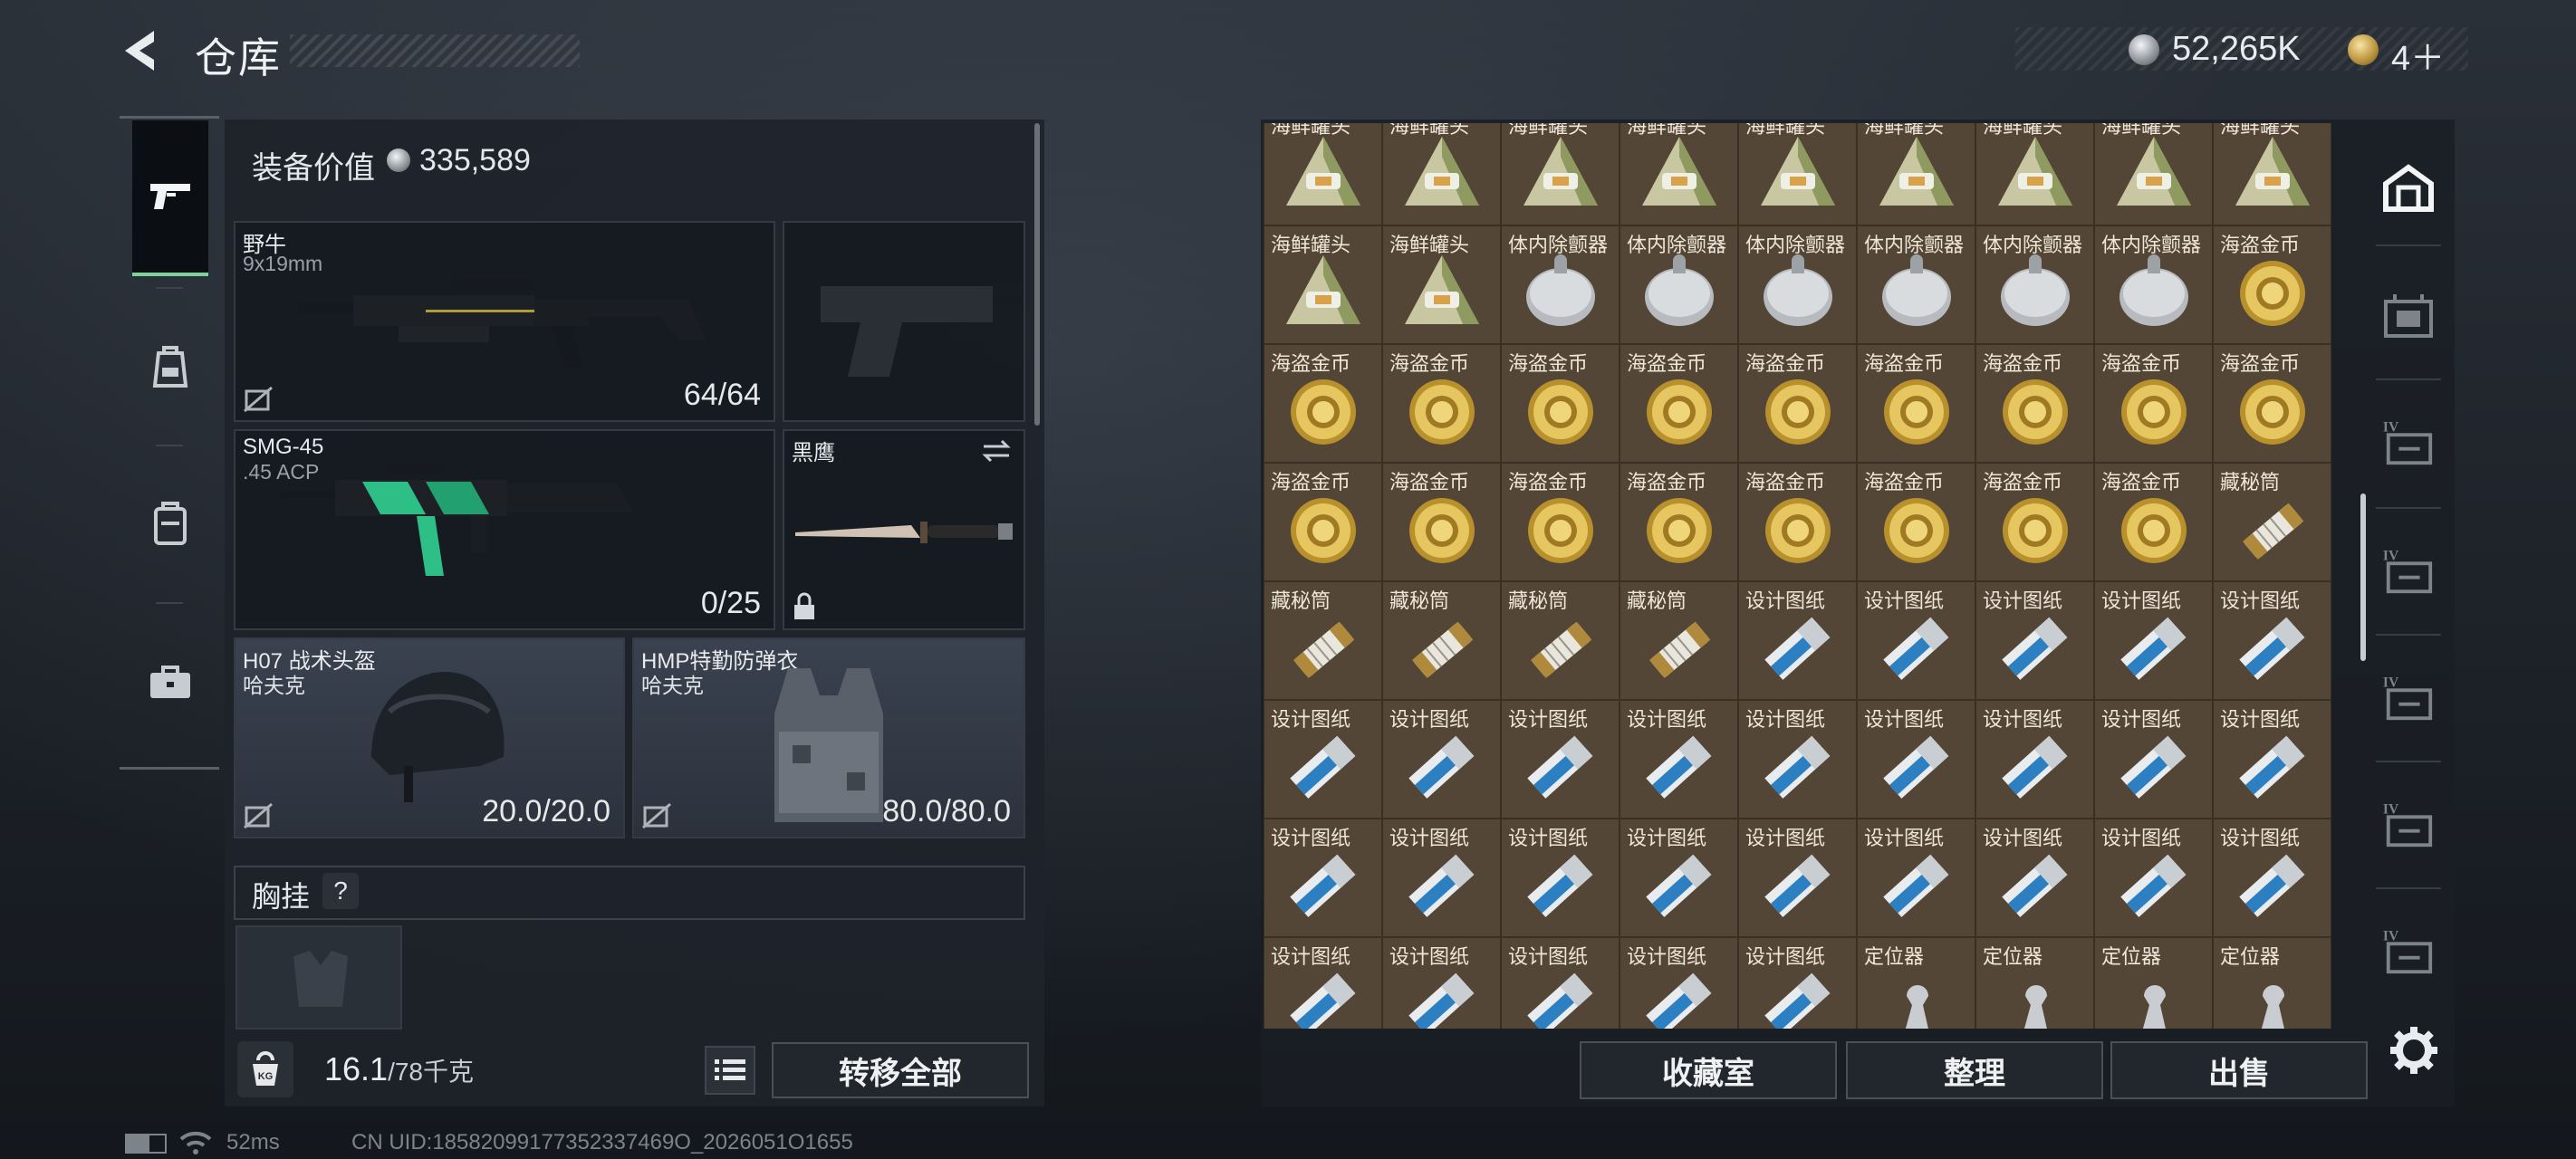 The height and width of the screenshot is (1159, 2576). Describe the element at coordinates (2408, 697) in the screenshot. I see `tab-storage-4: IV` at that location.